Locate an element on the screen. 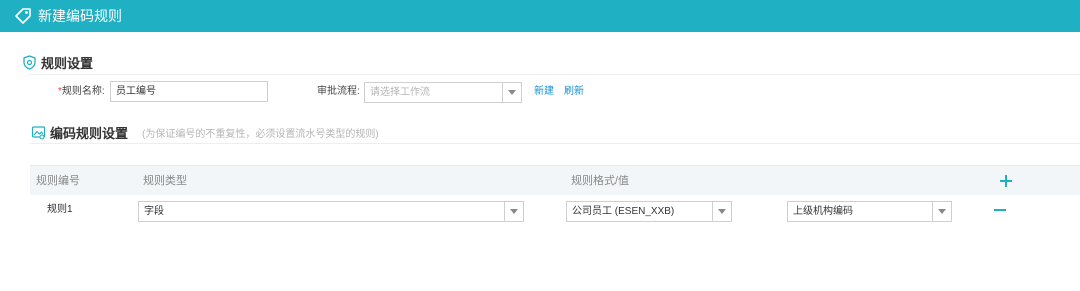  window-title: 新建编码规则 is located at coordinates (80, 16).